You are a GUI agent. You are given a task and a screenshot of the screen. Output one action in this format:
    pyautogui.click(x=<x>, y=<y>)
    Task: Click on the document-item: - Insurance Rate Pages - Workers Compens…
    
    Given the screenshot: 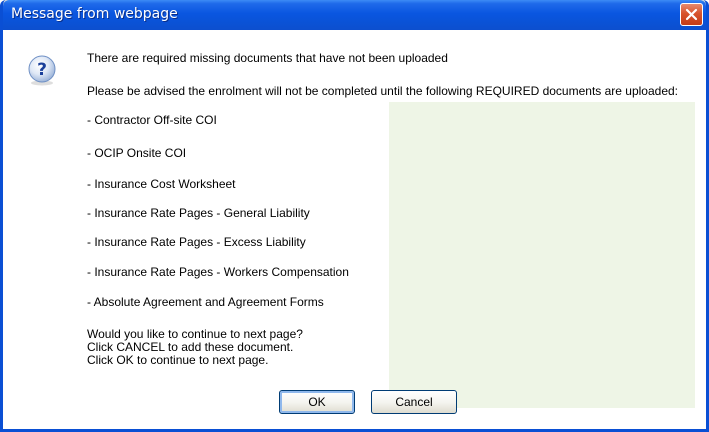 What is the action you would take?
    pyautogui.click(x=218, y=272)
    